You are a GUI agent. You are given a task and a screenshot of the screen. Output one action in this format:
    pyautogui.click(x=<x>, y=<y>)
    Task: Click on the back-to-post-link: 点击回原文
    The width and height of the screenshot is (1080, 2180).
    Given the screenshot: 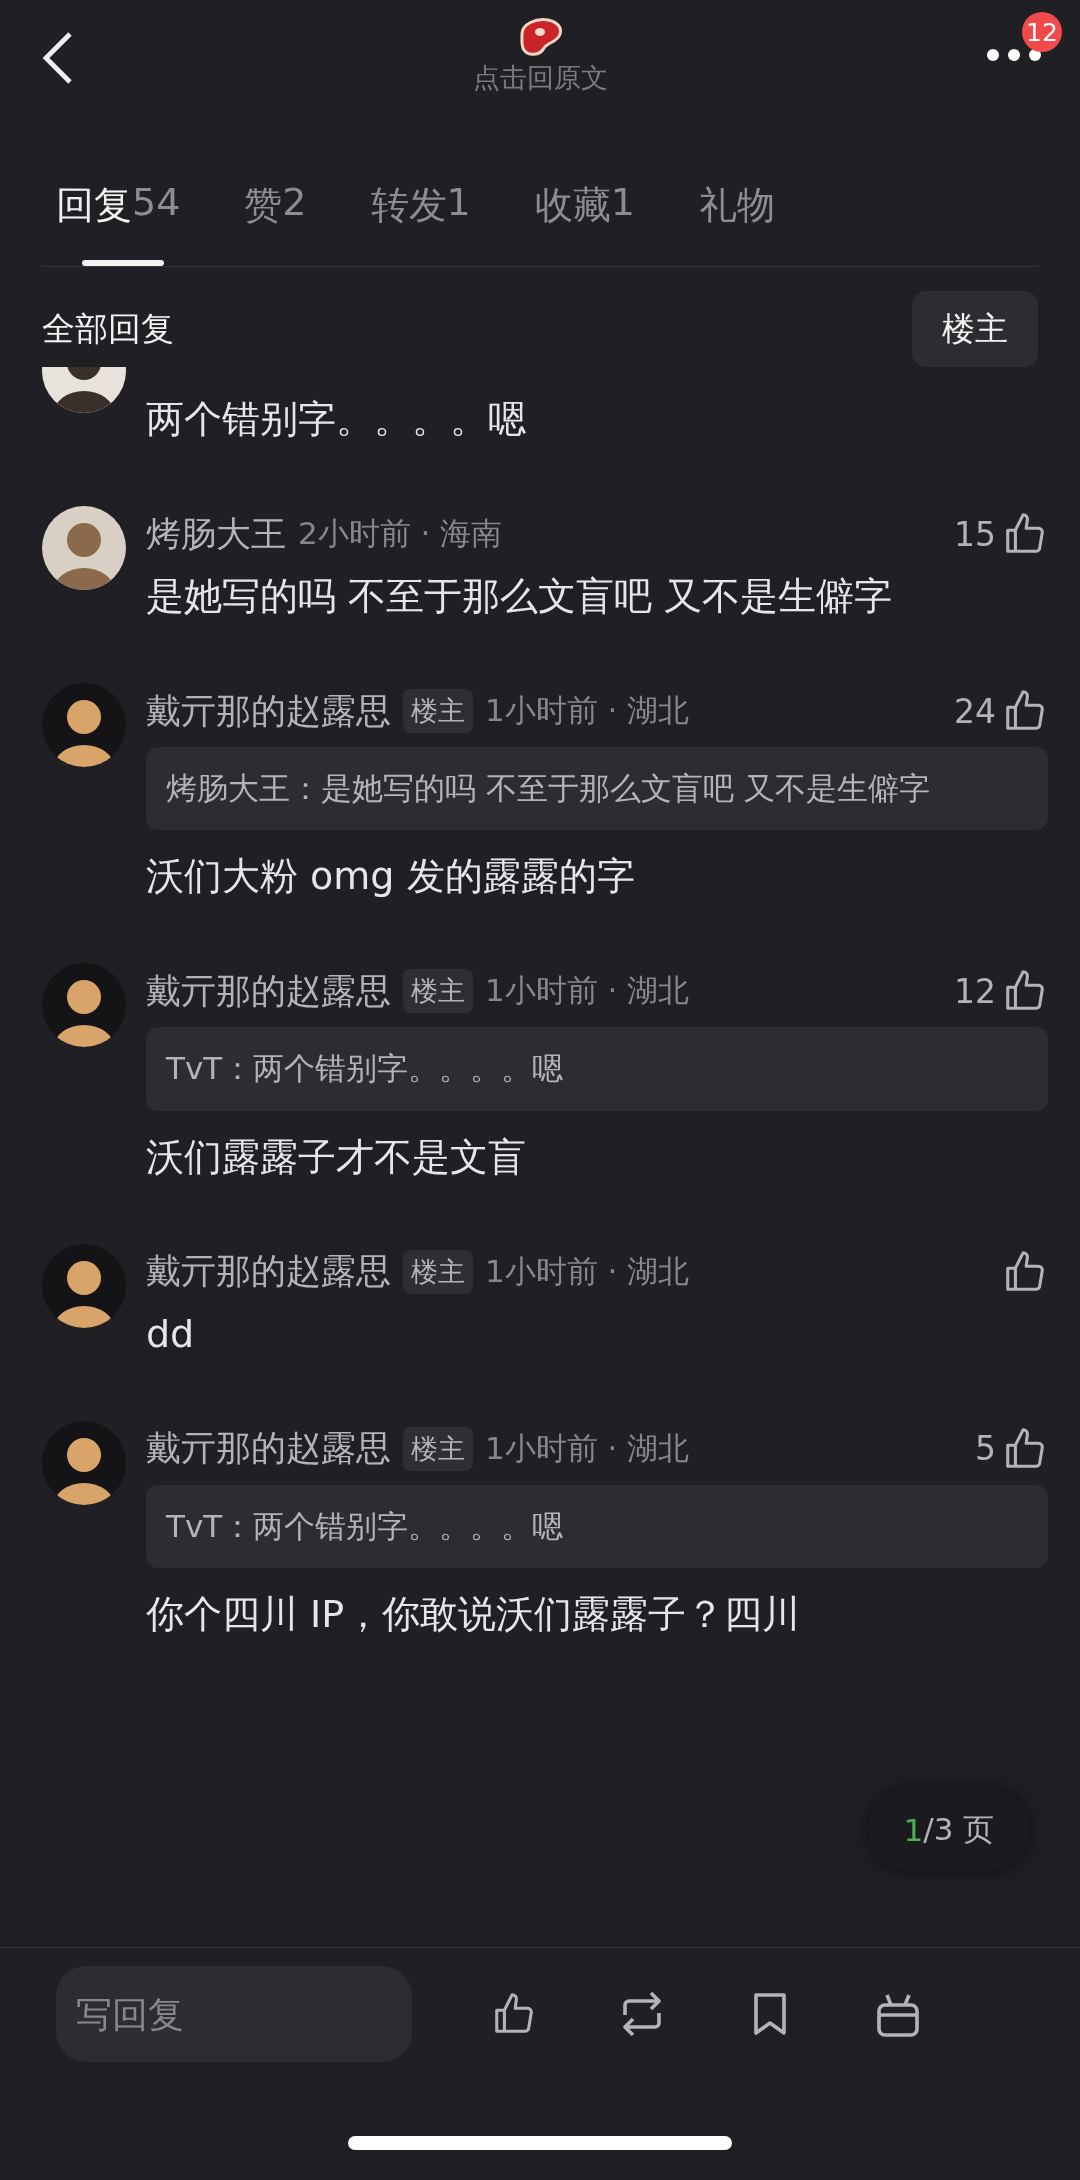 What is the action you would take?
    pyautogui.click(x=540, y=78)
    